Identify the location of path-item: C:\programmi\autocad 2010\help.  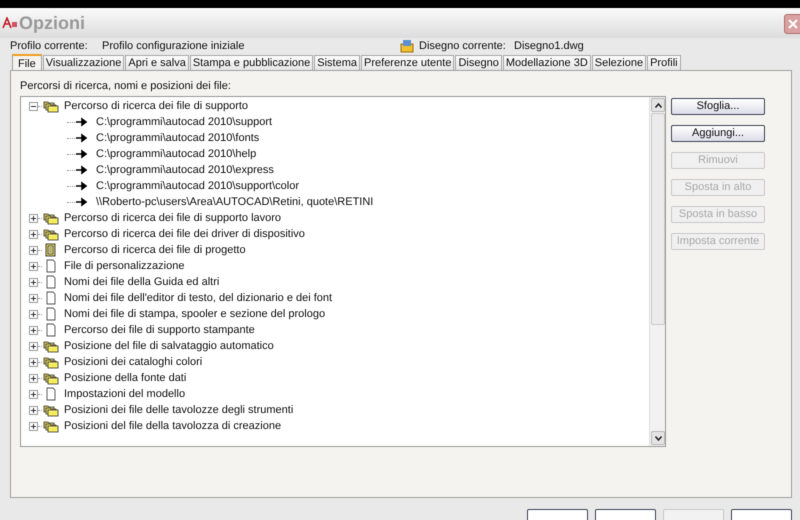
(176, 154).